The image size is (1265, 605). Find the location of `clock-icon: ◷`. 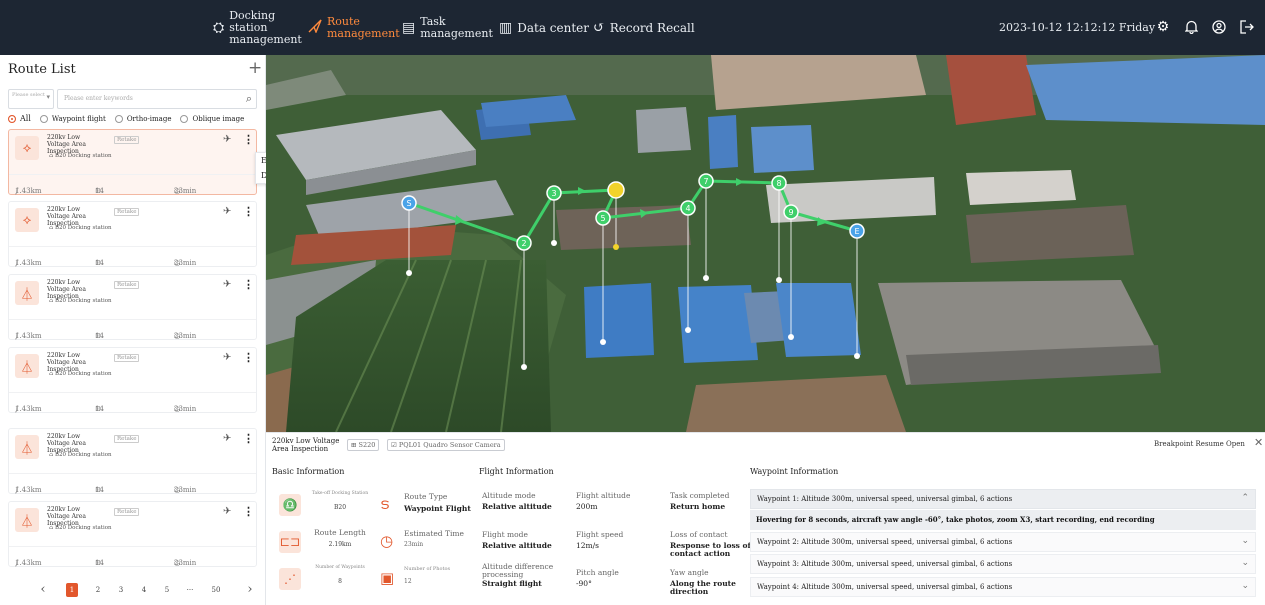

clock-icon: ◷ is located at coordinates (387, 541).